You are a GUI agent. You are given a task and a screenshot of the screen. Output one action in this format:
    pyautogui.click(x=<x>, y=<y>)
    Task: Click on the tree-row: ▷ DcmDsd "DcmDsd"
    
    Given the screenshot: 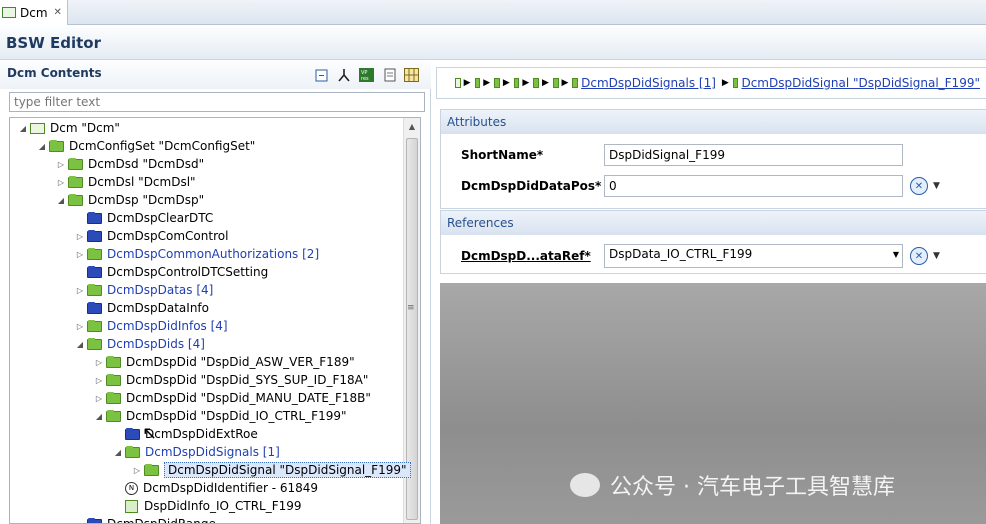 What is the action you would take?
    pyautogui.click(x=129, y=164)
    